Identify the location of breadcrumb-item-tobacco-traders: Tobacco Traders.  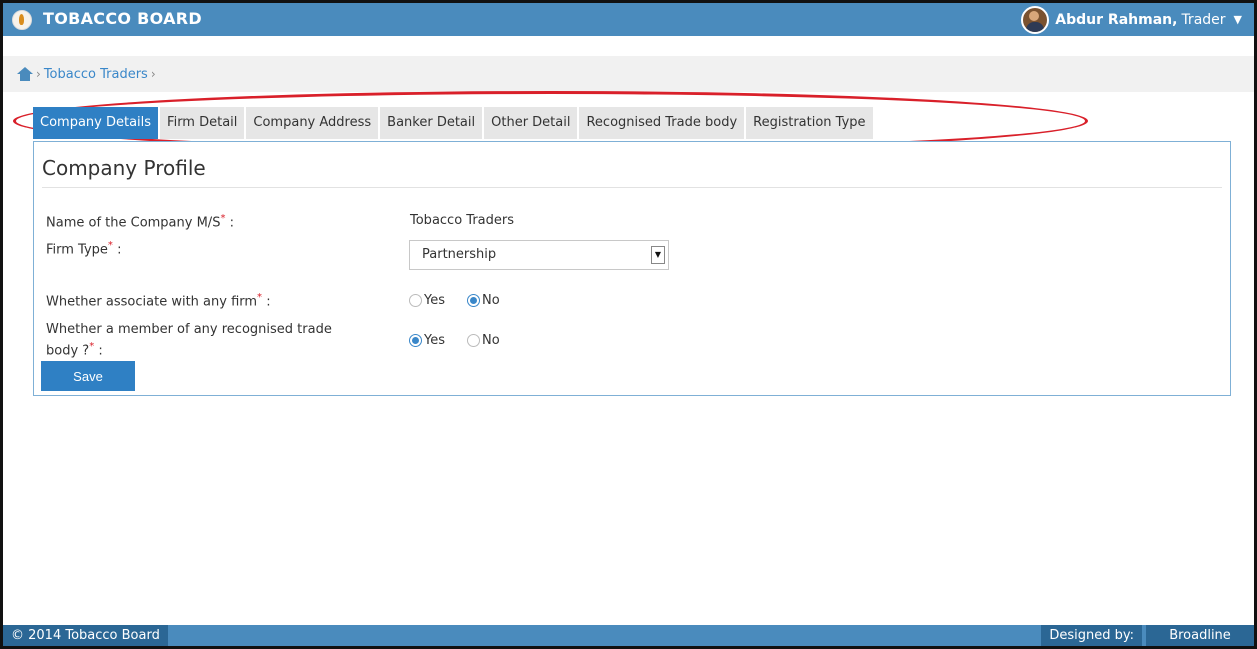
(96, 74).